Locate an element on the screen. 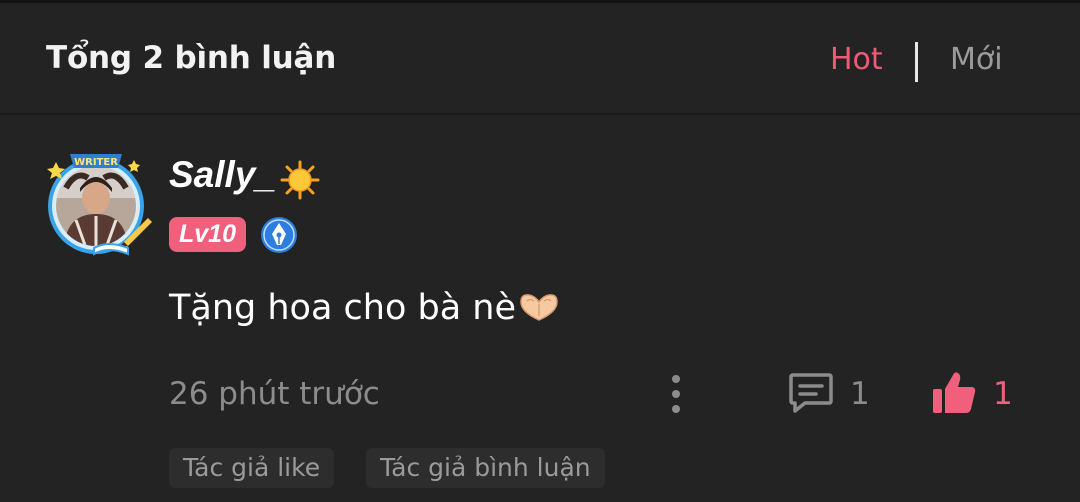 The image size is (1080, 502). comment-timestamp: 26 phút trước is located at coordinates (274, 394).